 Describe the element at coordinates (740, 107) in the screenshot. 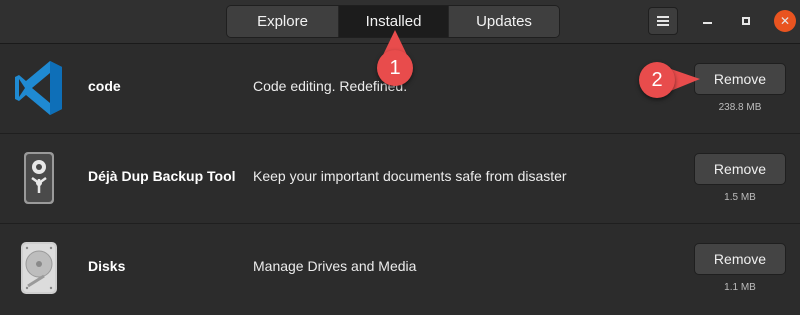

I see `app-size: 238.8 MB` at that location.